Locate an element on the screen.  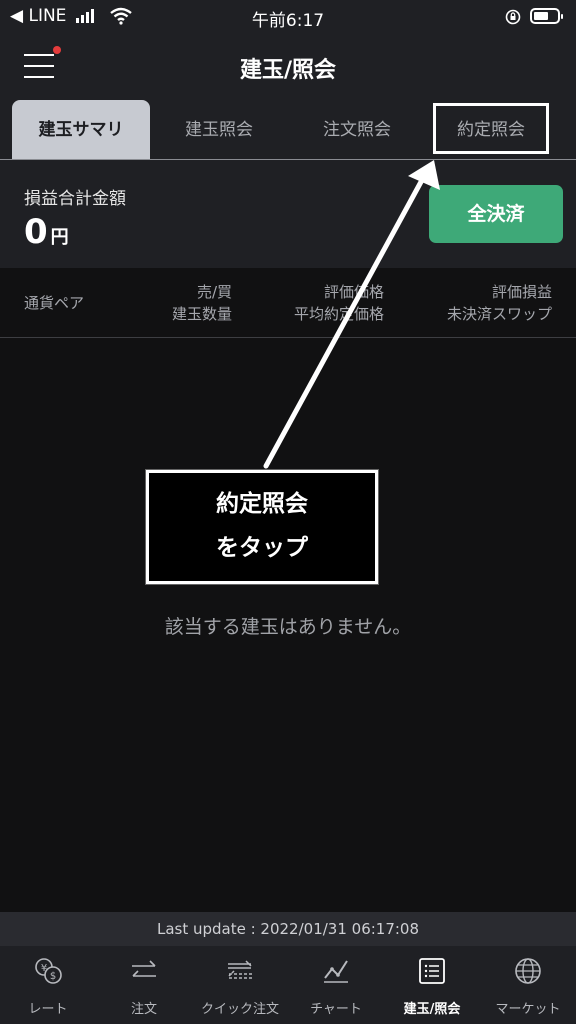
annotation-text: 約定照会 をタップ is located at coordinates (262, 526).